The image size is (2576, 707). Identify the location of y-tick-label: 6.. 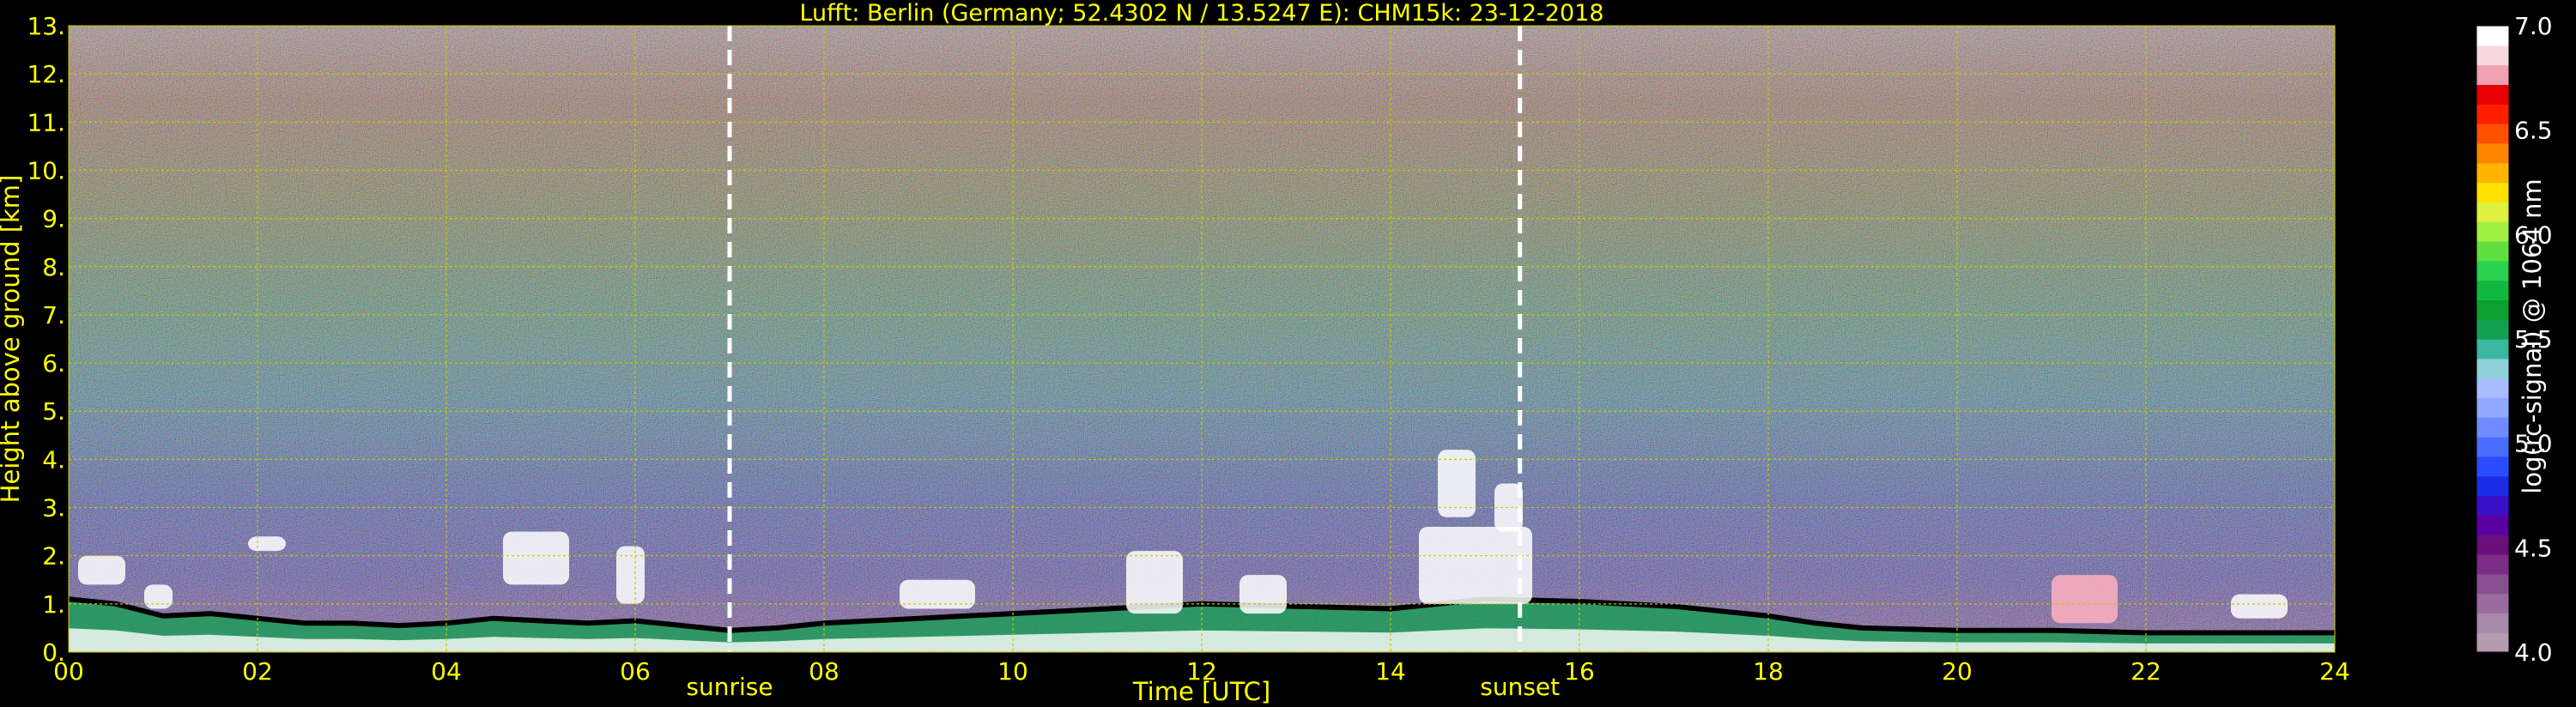
(53, 363).